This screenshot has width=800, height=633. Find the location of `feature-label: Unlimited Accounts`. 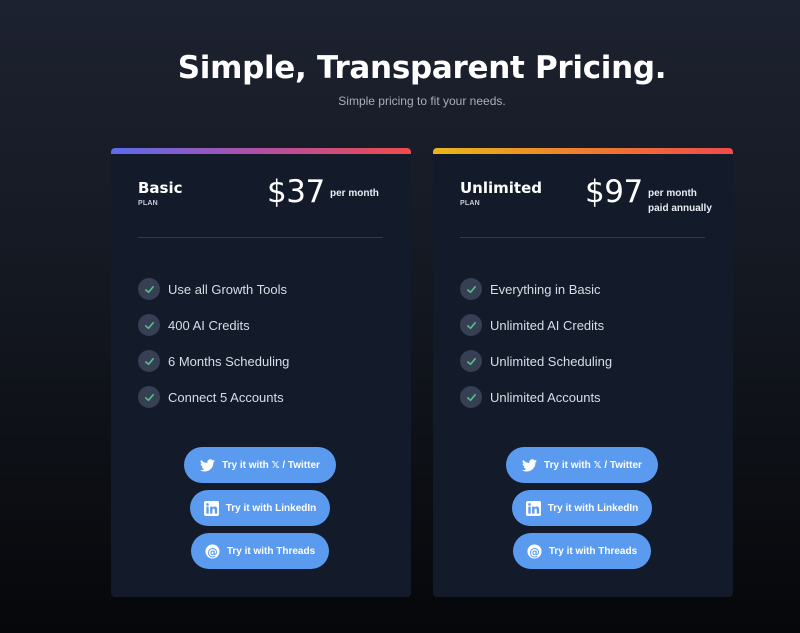

feature-label: Unlimited Accounts is located at coordinates (545, 397).